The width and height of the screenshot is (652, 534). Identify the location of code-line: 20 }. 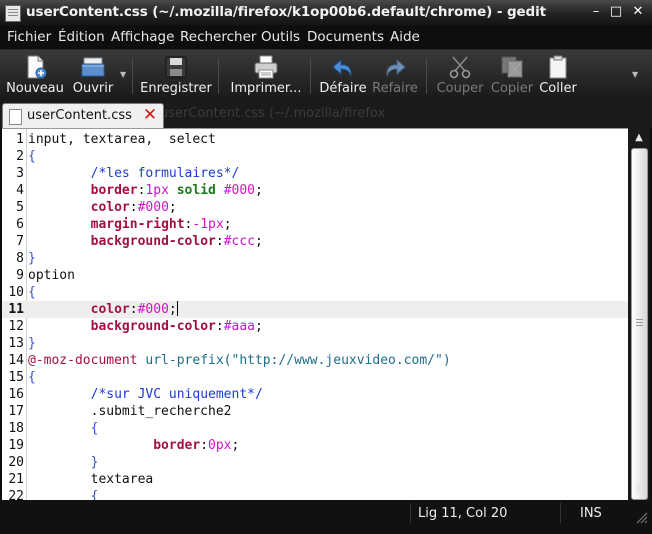
(315, 462).